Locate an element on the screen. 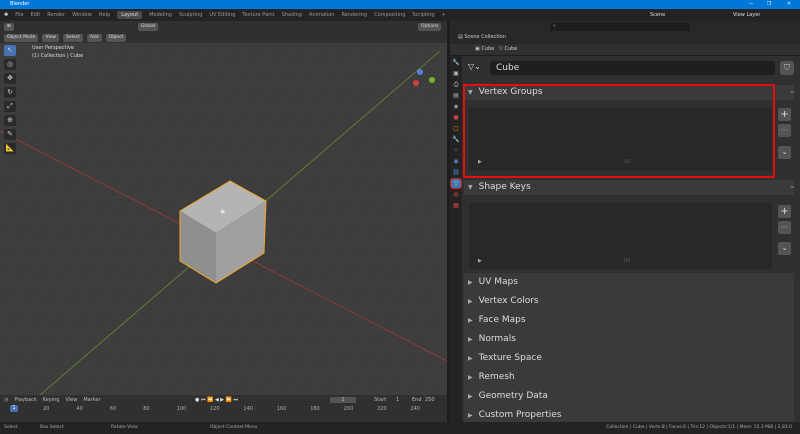 This screenshot has height=434, width=800. editor-type-button: ⊞ is located at coordinates (9, 26).